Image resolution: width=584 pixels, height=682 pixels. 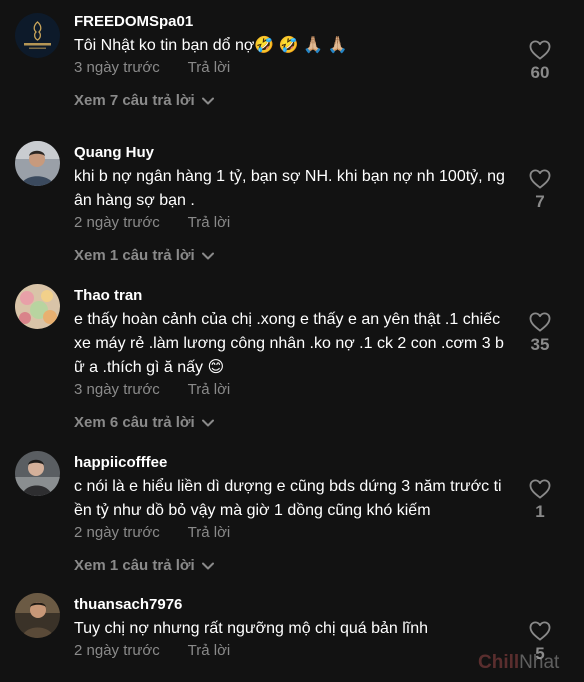 I want to click on like-count: 35, so click(x=540, y=344).